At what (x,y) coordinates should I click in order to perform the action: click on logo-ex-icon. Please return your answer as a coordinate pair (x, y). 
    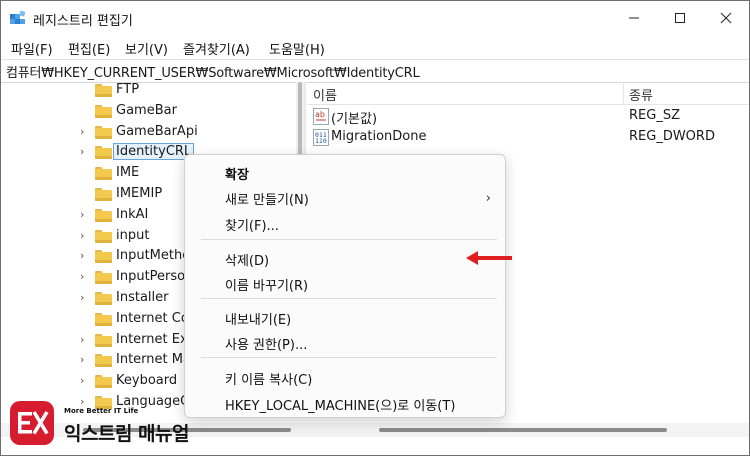
    Looking at the image, I should click on (33, 423).